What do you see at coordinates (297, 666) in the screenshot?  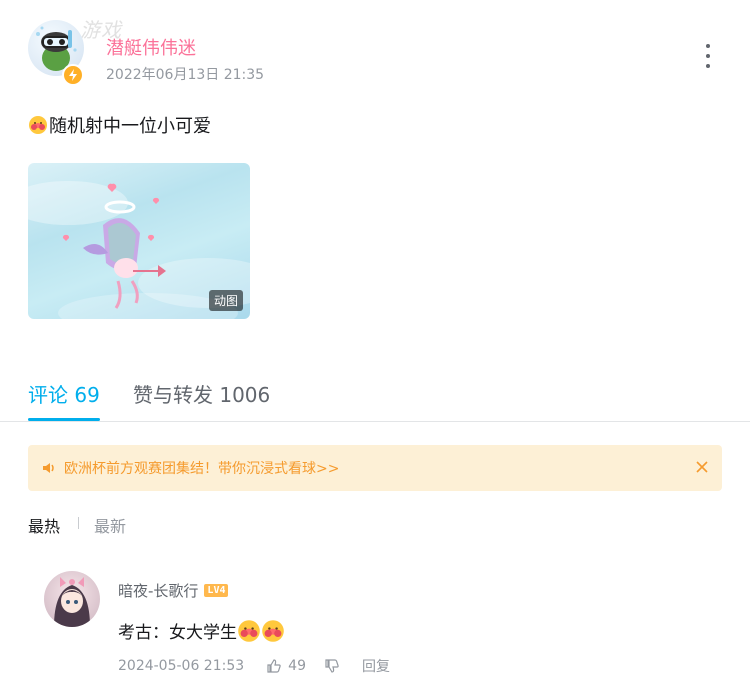 I see `like-count: 49` at bounding box center [297, 666].